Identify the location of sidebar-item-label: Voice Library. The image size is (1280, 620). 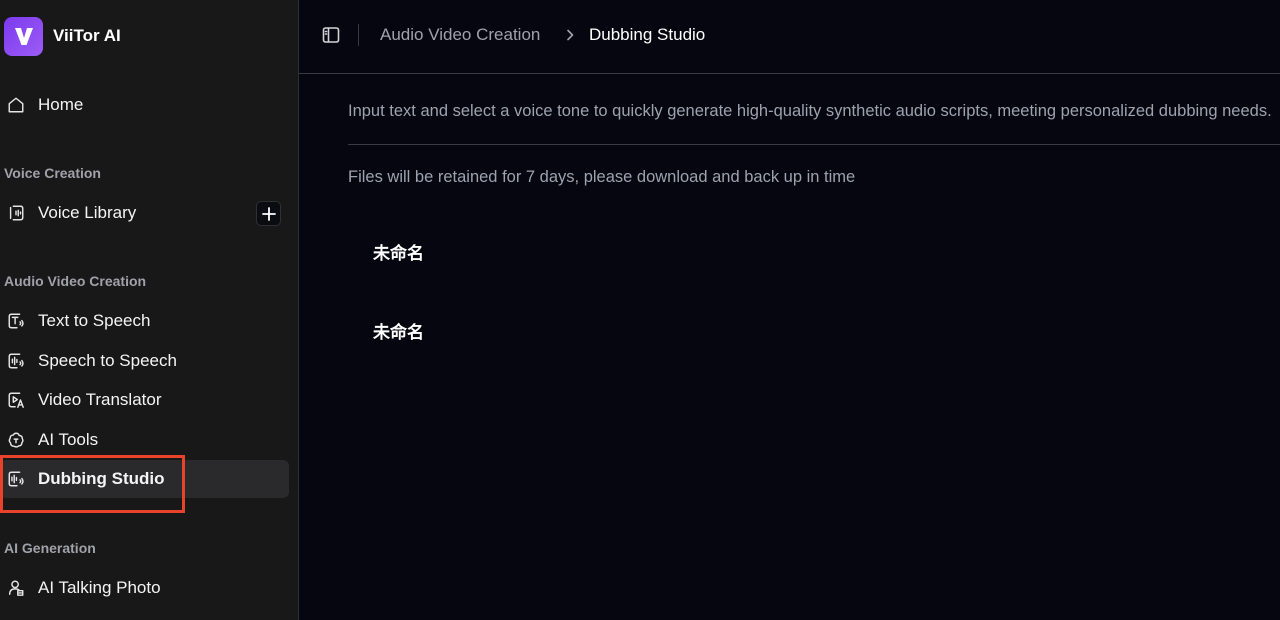
(87, 212).